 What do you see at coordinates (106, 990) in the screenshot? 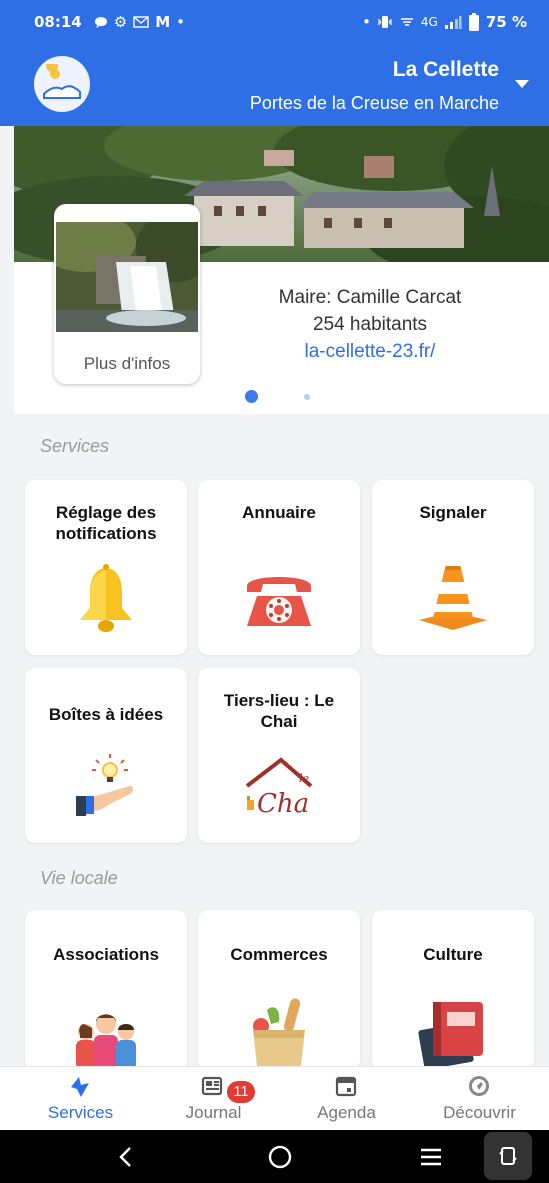
I see `tile-associations: Associations` at bounding box center [106, 990].